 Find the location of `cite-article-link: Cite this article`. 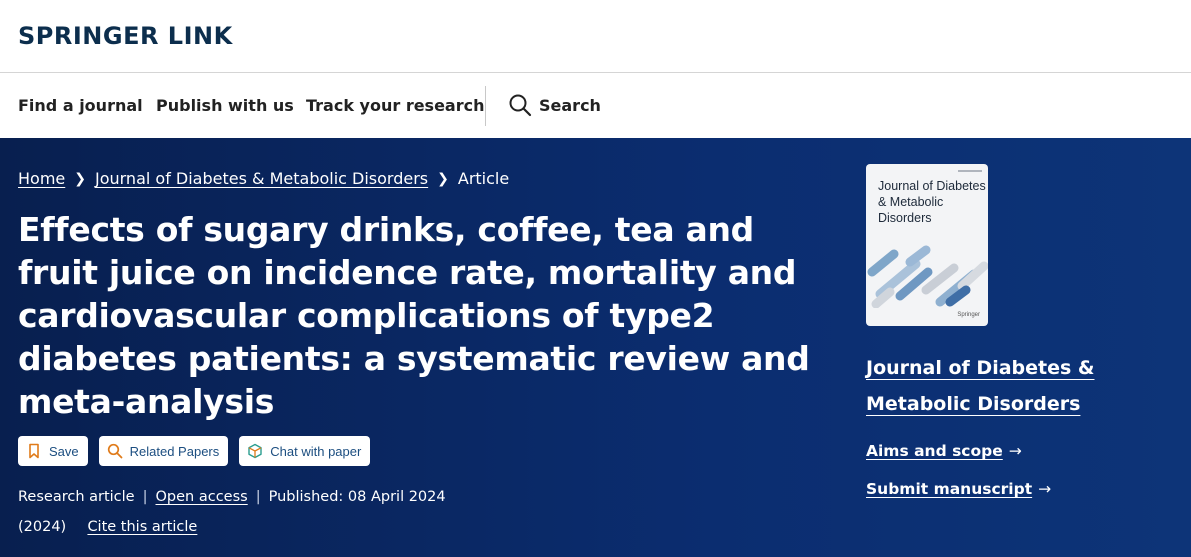

cite-article-link: Cite this article is located at coordinates (142, 527).